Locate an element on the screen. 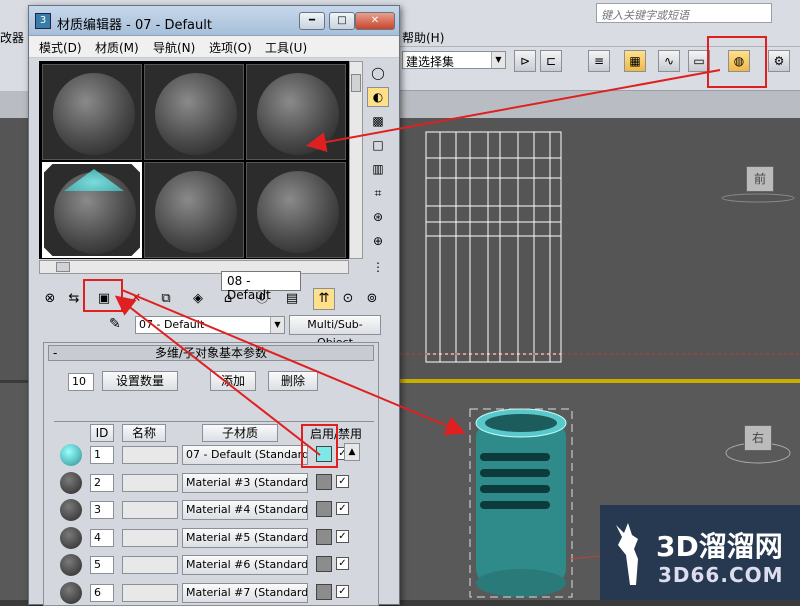  menu-mode: 模式(D) is located at coordinates (60, 47).